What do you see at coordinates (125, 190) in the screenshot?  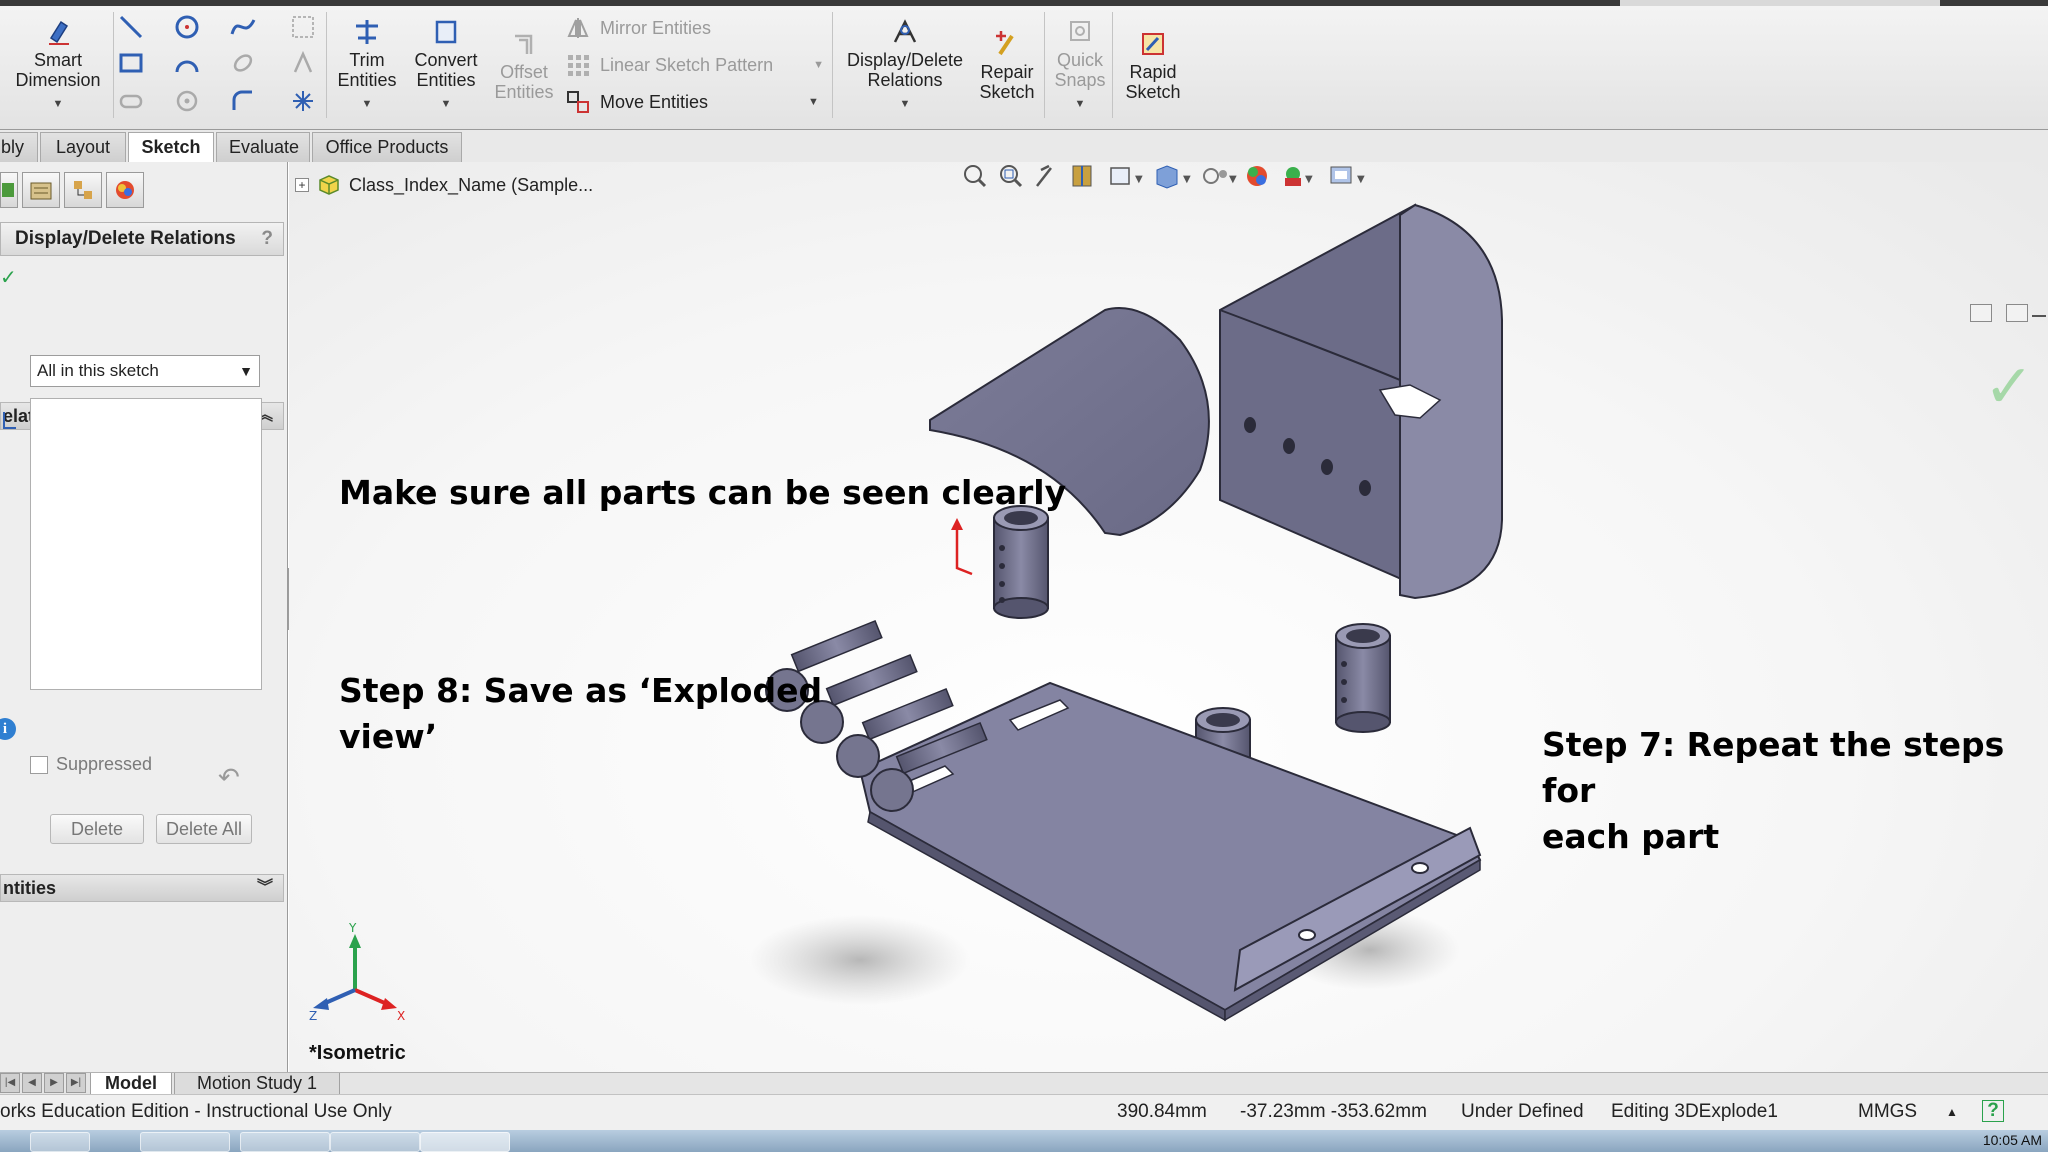 I see `display-manager-tab` at bounding box center [125, 190].